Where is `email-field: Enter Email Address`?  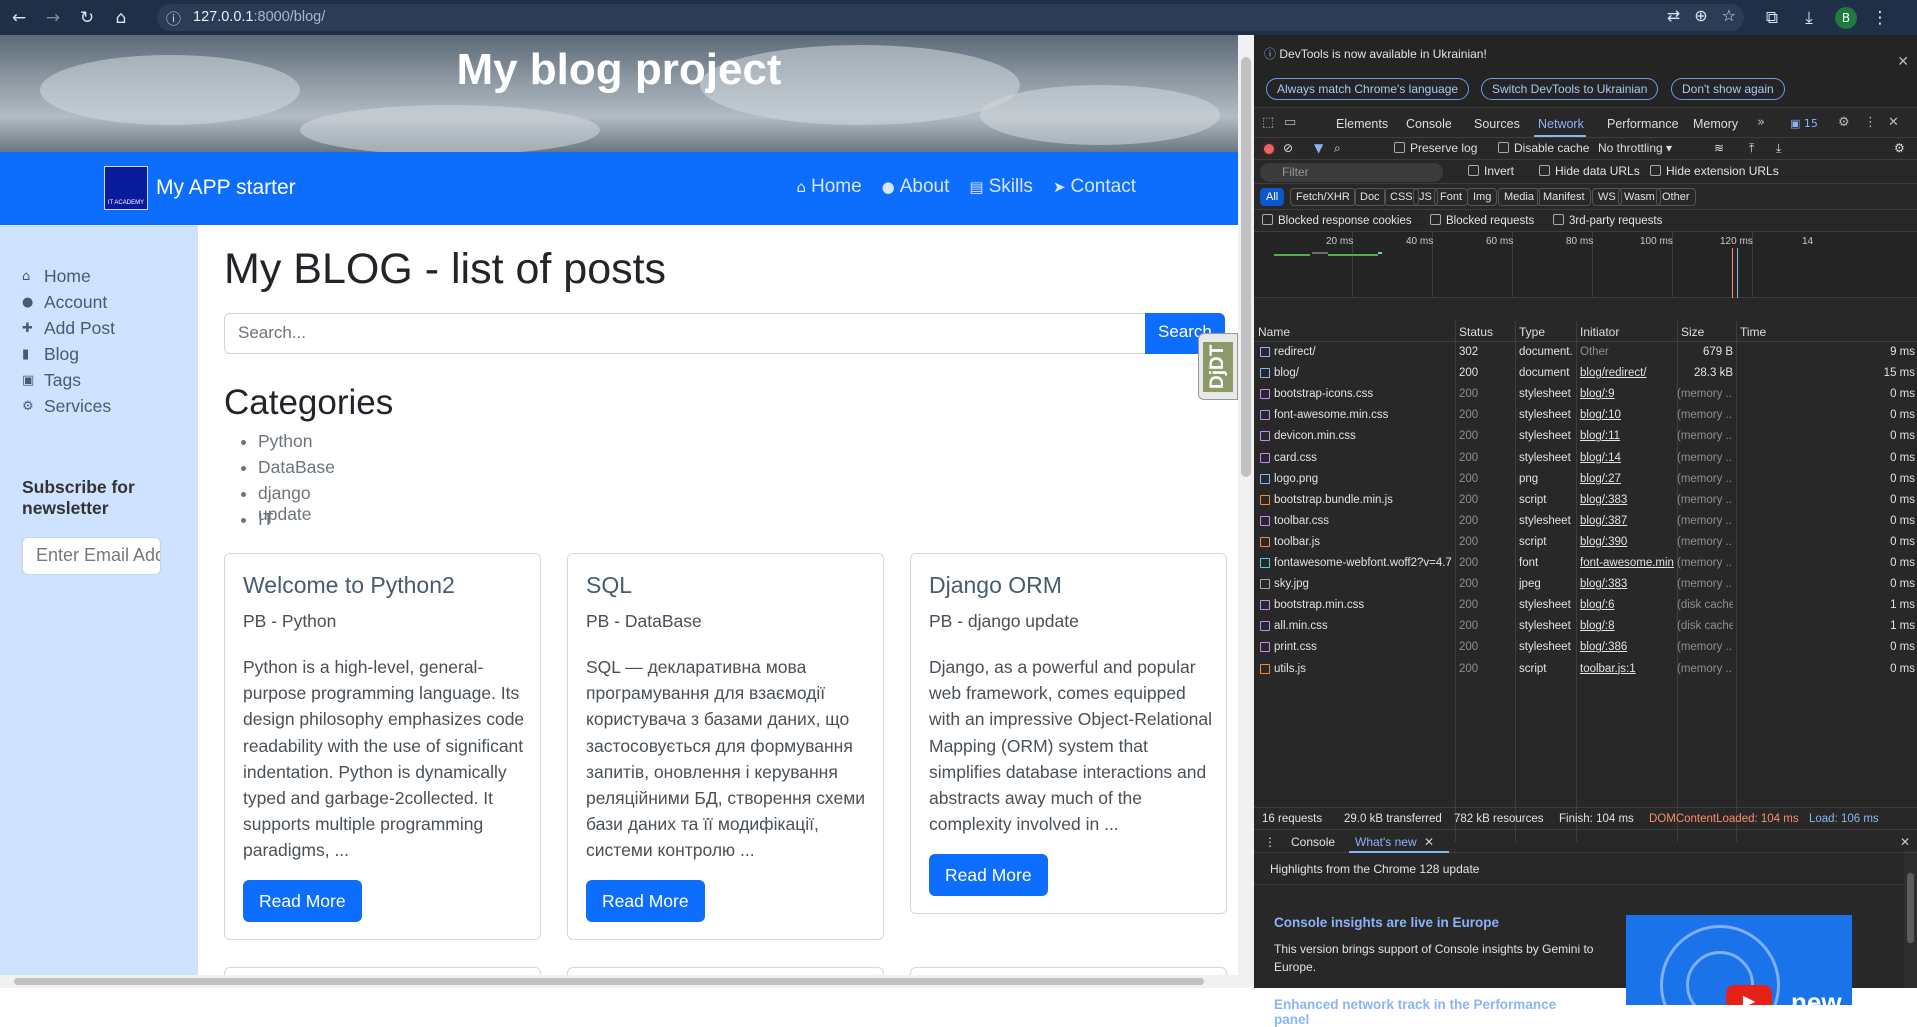 email-field: Enter Email Address is located at coordinates (91, 556).